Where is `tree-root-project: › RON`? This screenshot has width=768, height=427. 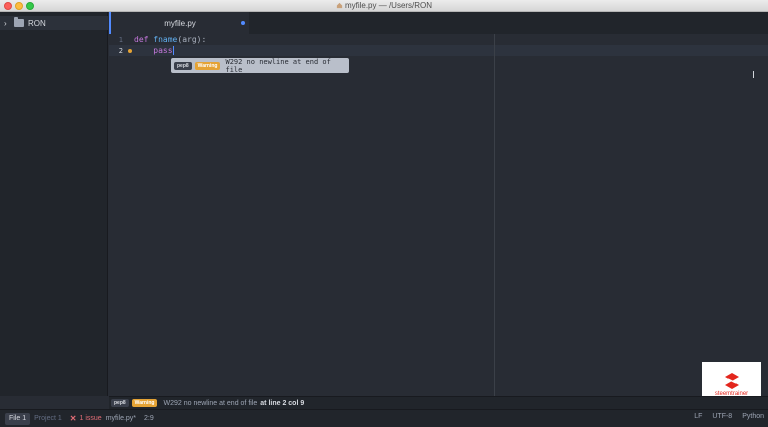 tree-root-project: › RON is located at coordinates (54, 23).